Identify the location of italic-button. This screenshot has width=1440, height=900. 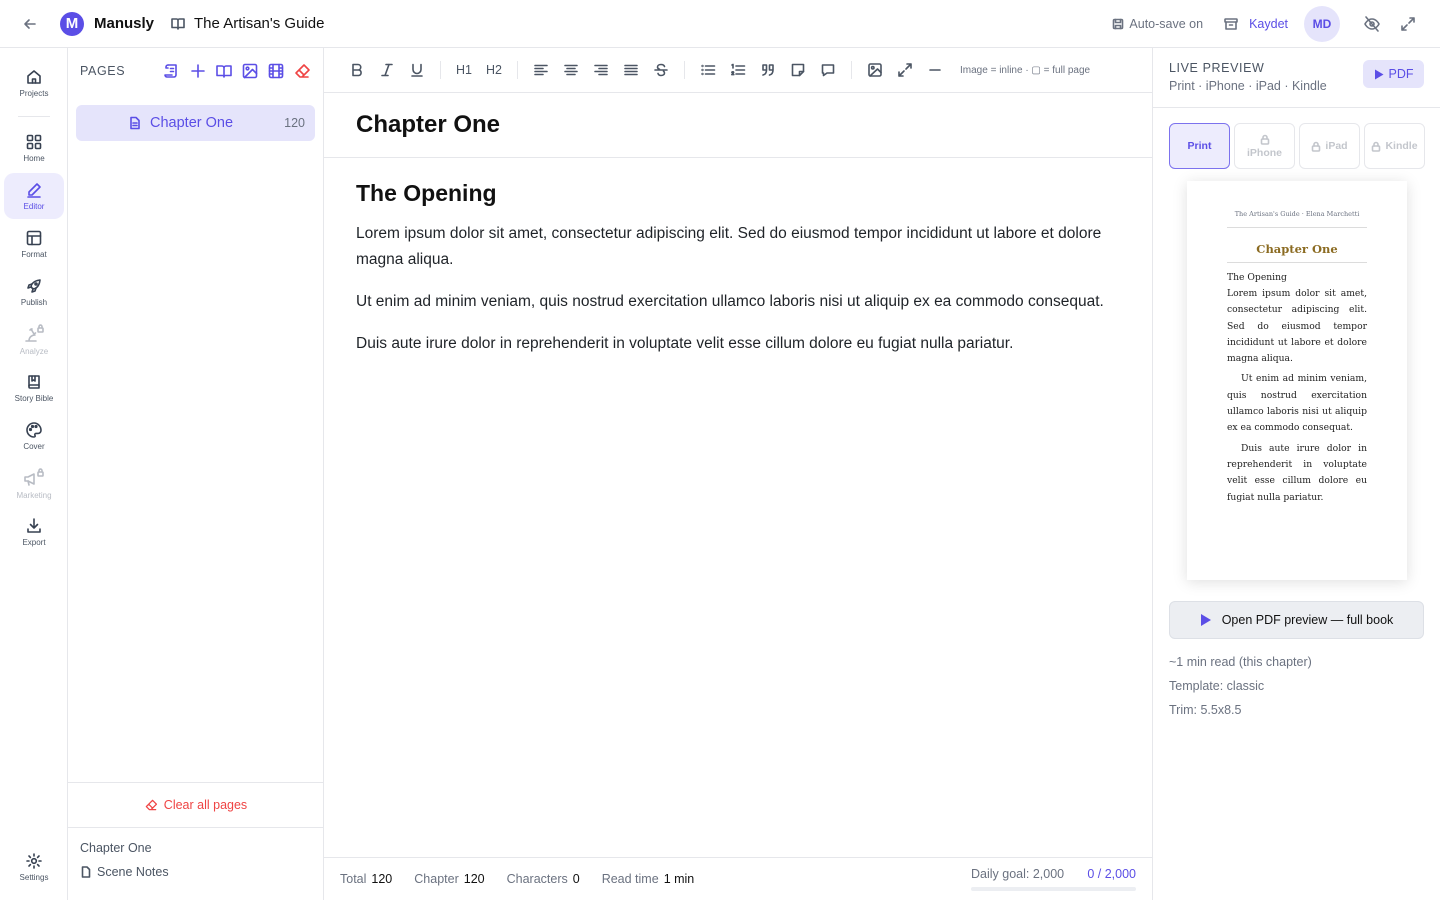
(387, 70).